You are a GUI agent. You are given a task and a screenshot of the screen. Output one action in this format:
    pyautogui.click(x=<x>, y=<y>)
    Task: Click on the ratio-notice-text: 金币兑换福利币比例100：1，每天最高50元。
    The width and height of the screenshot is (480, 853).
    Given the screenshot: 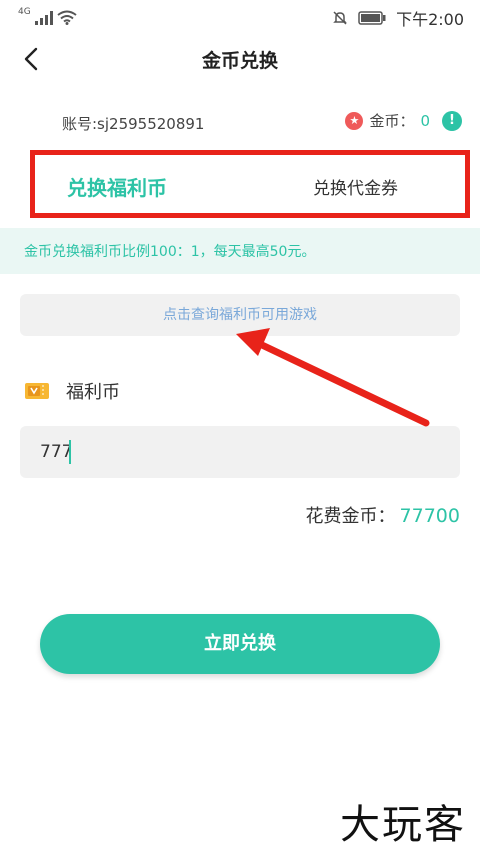 What is the action you would take?
    pyautogui.click(x=170, y=252)
    